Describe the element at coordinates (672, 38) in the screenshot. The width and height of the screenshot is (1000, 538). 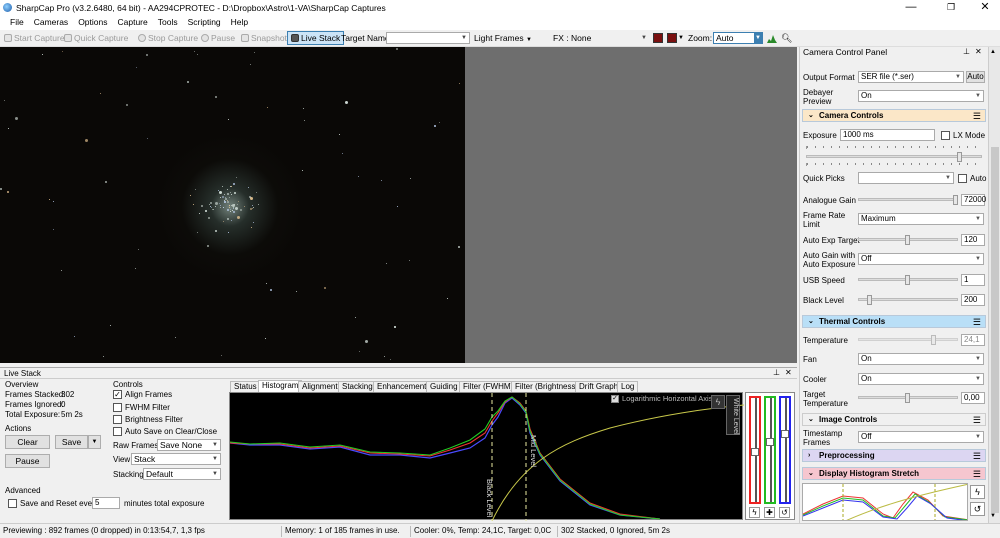
I see `fx-color-2-button` at that location.